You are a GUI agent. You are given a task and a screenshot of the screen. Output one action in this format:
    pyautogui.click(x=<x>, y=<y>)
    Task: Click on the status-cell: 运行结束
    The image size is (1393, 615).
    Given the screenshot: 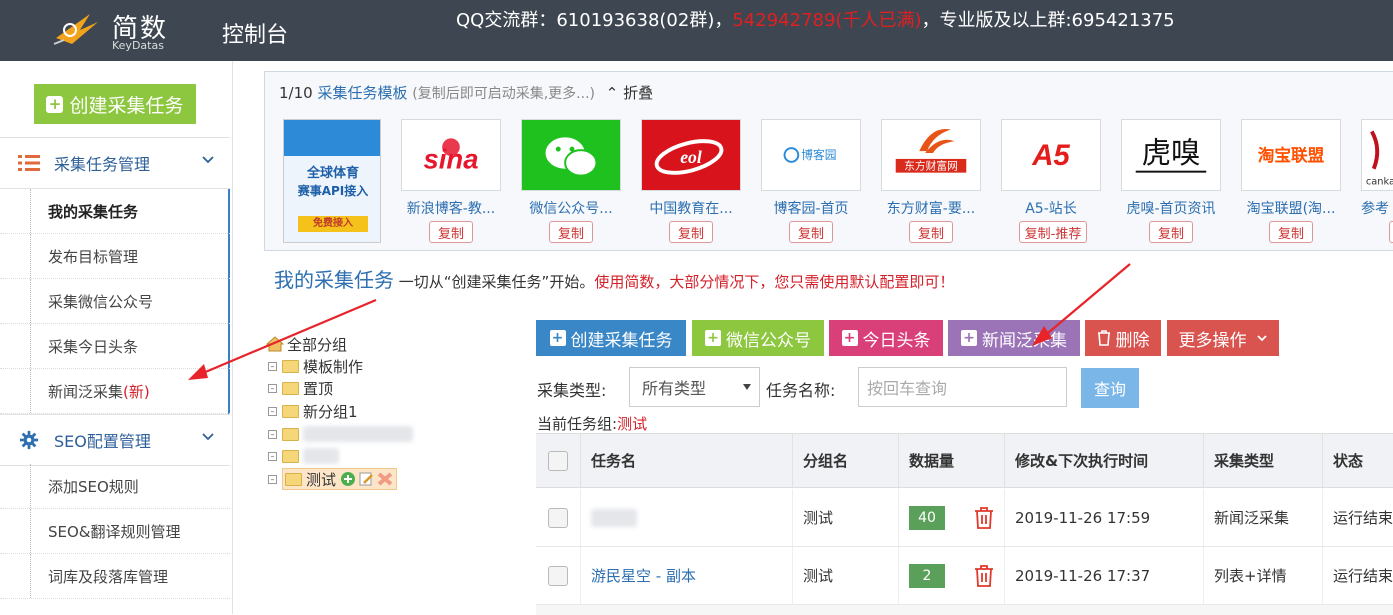 What is the action you would take?
    pyautogui.click(x=1358, y=518)
    